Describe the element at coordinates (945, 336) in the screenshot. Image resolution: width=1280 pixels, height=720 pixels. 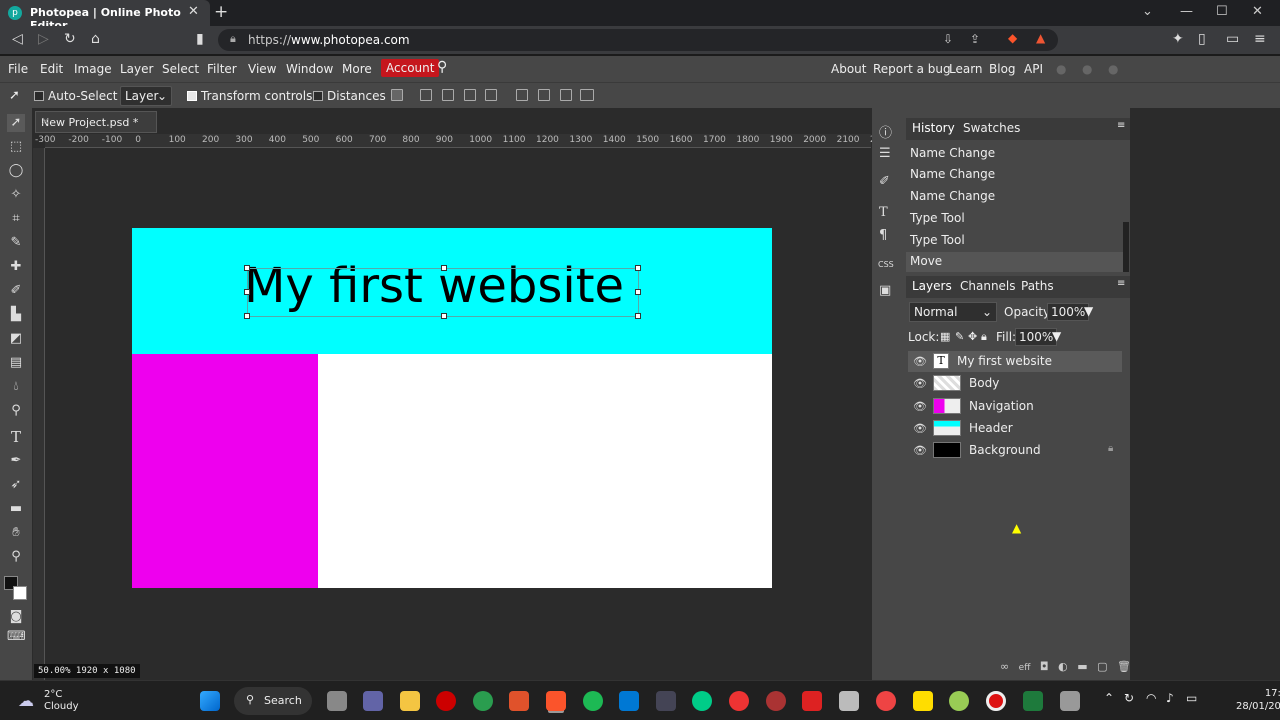
I see `lock-transparency-icon: ▦` at that location.